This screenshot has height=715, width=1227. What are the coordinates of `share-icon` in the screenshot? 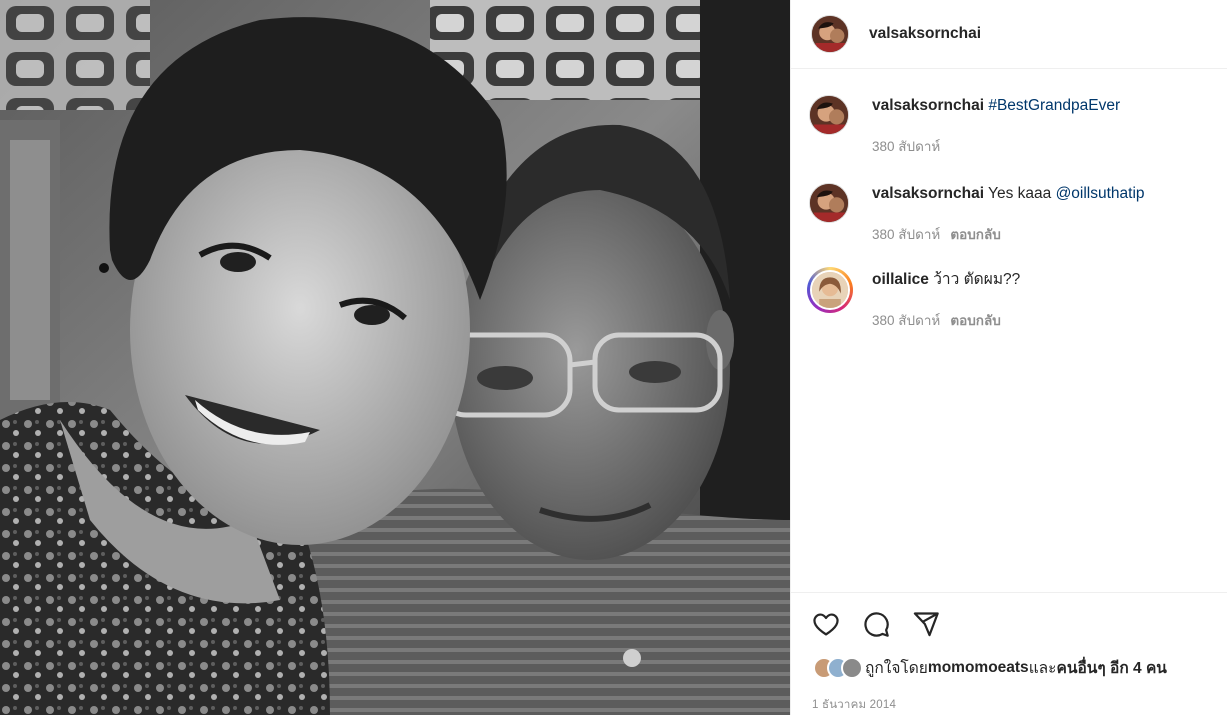 It's located at (926, 624).